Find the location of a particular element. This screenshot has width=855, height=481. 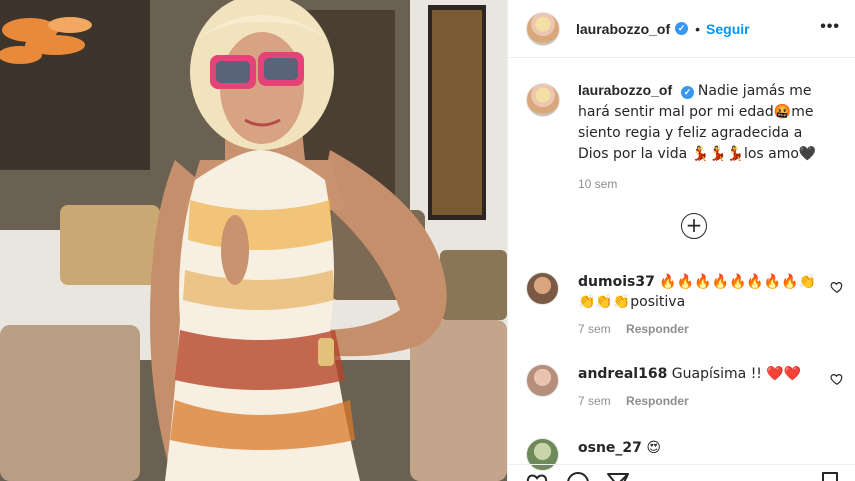

comment-body: osne_27 😍 is located at coordinates (698, 448).